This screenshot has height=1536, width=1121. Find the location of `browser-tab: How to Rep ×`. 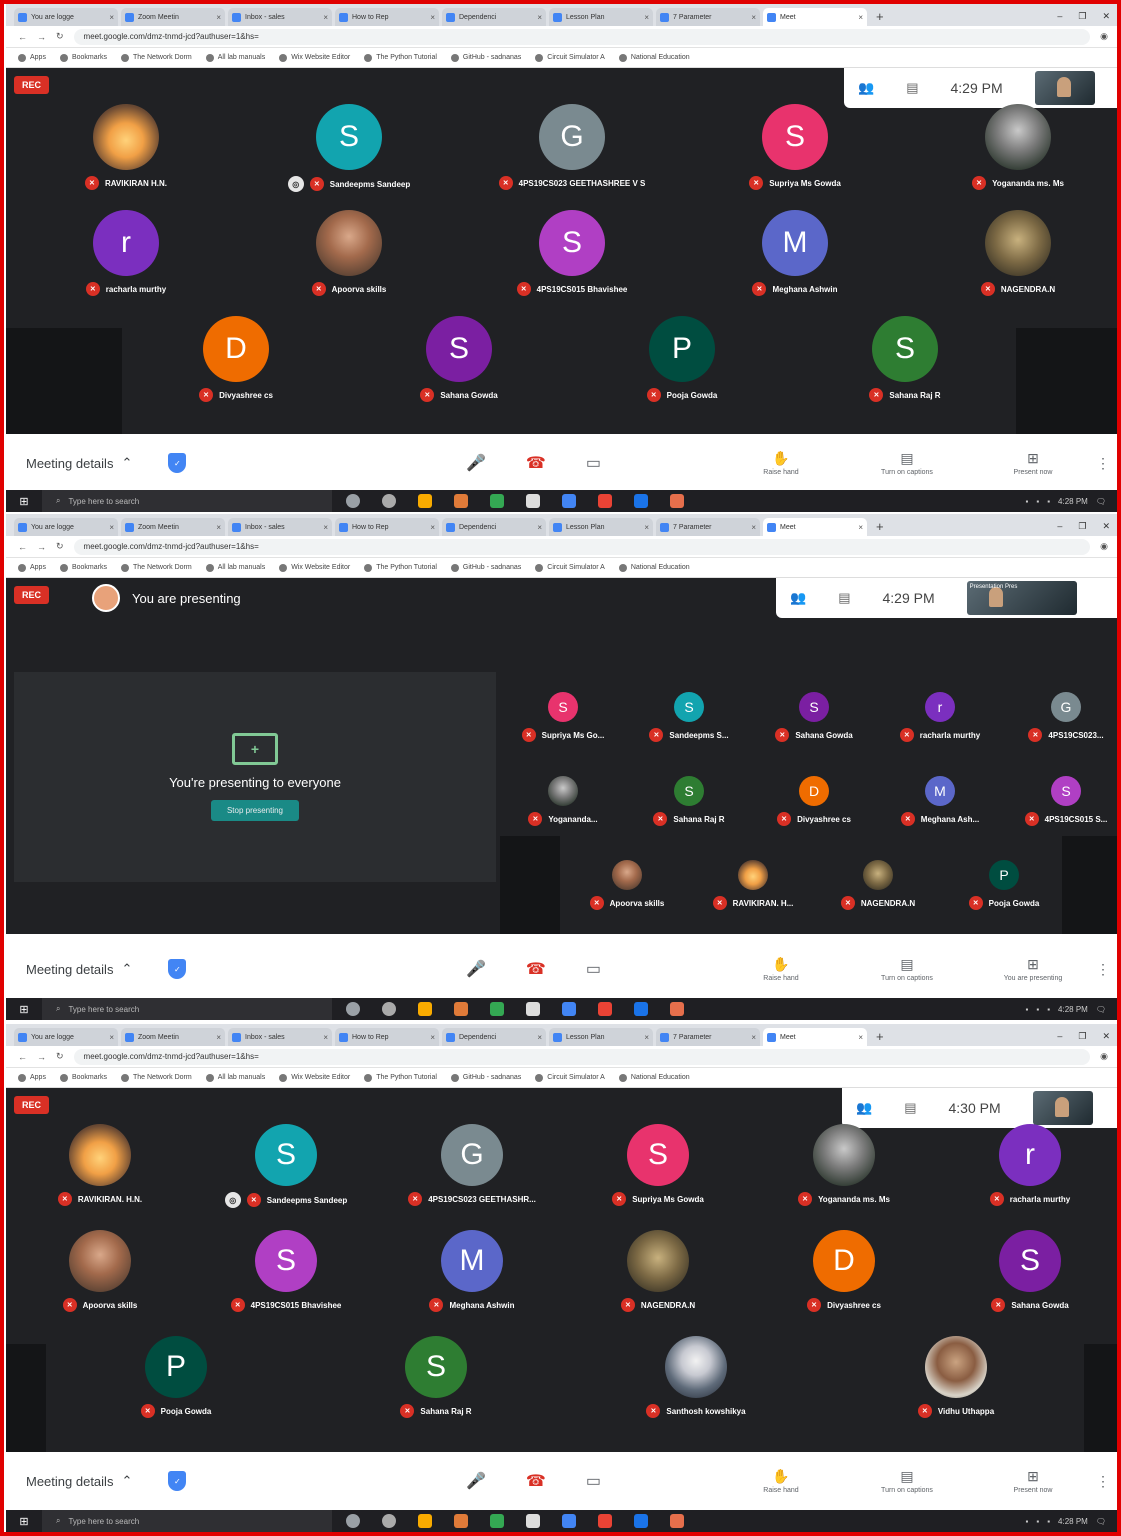

browser-tab: How to Rep × is located at coordinates (387, 527).